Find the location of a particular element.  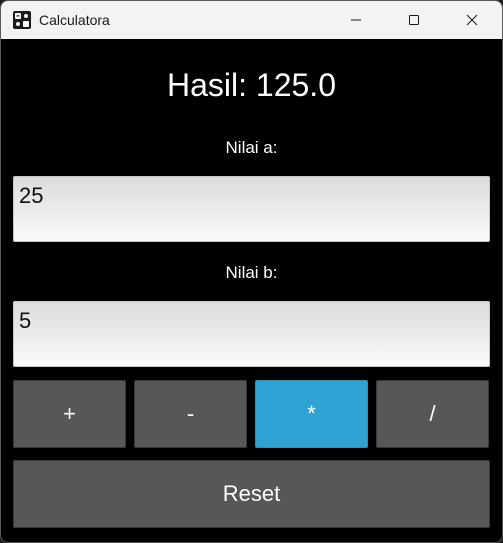

subtract-button: - is located at coordinates (190, 414).